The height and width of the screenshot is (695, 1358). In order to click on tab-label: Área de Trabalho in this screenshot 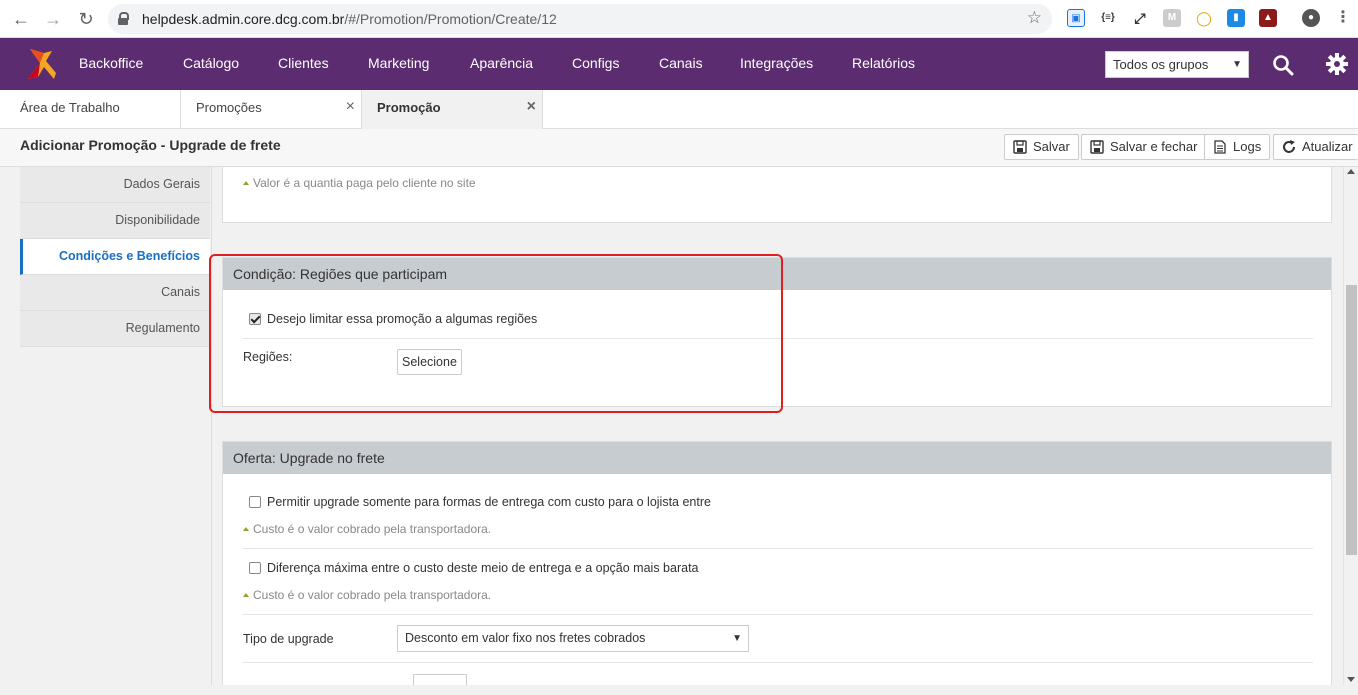, I will do `click(70, 107)`.